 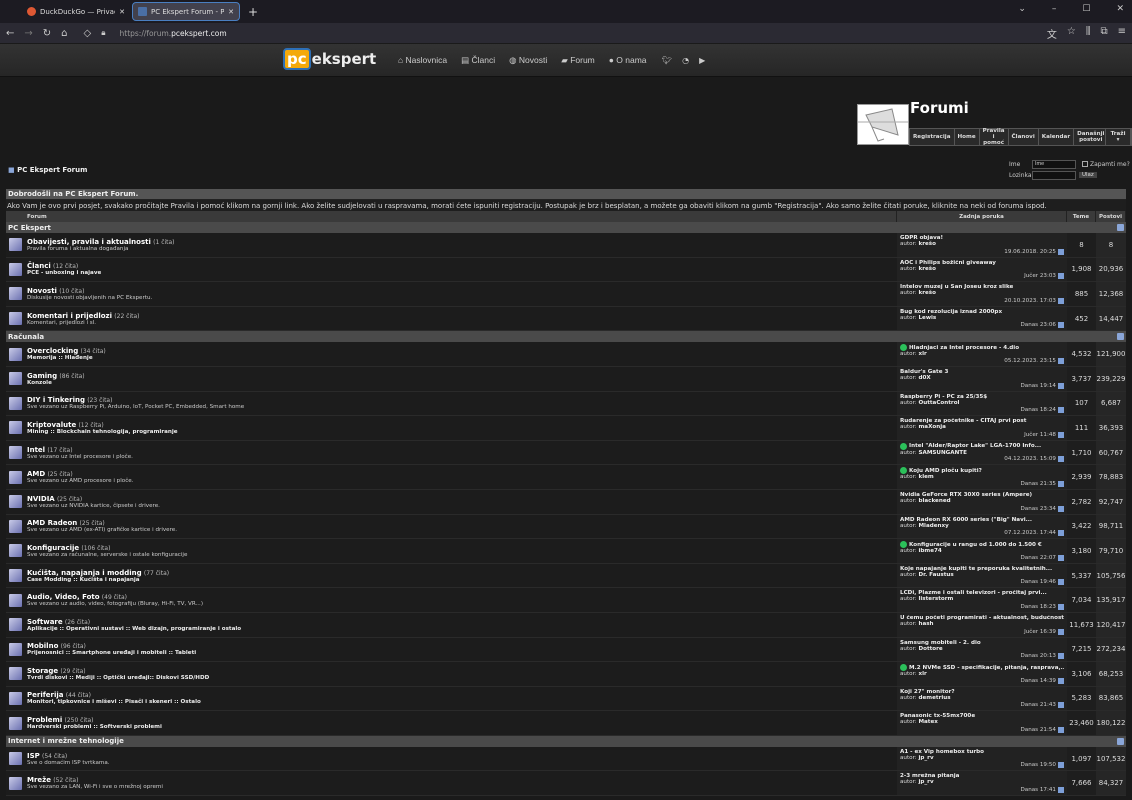 What do you see at coordinates (528, 60) in the screenshot?
I see `nav-novosti: ◍ Novosti` at bounding box center [528, 60].